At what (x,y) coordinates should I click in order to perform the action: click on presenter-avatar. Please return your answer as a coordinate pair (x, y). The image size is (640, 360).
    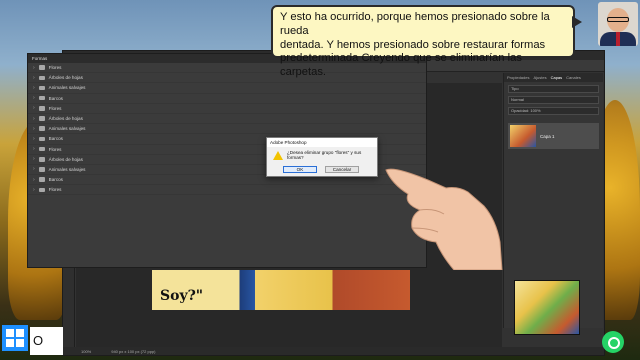
    Looking at the image, I should click on (618, 24).